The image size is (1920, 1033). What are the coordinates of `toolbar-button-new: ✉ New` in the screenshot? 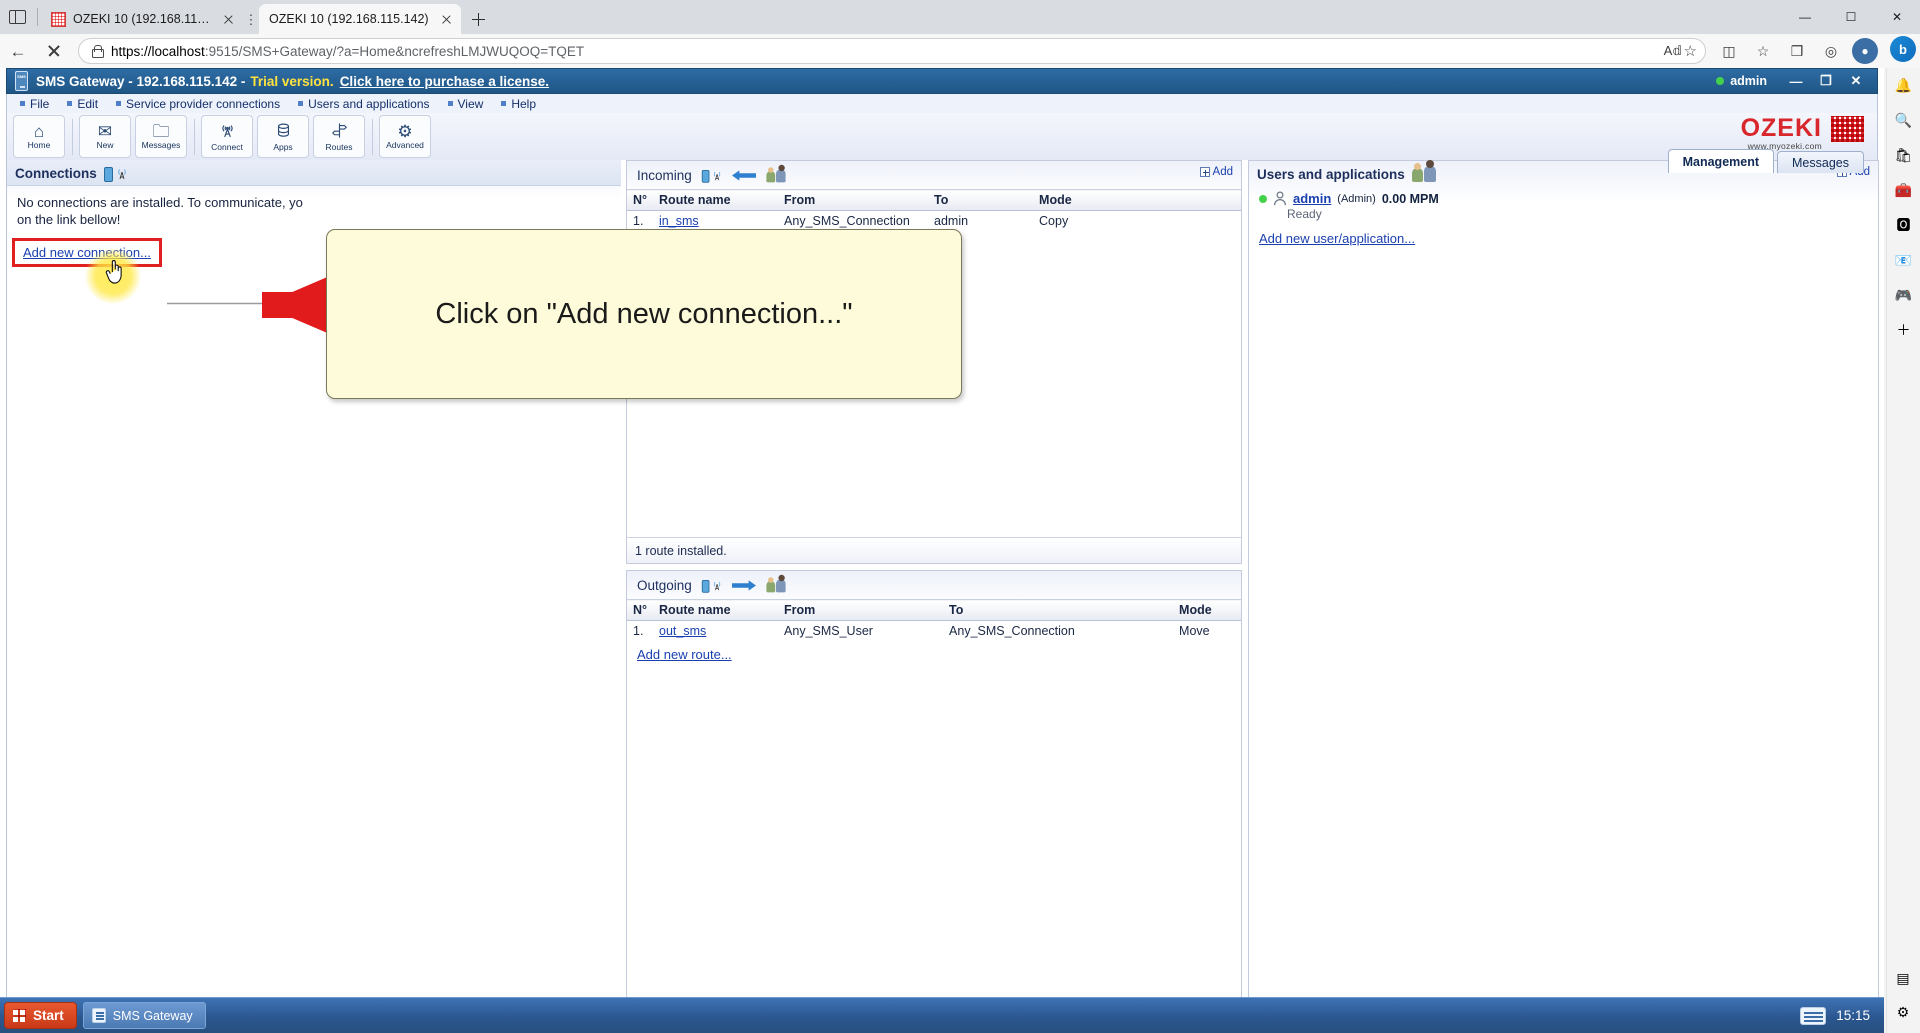 It's located at (105, 136).